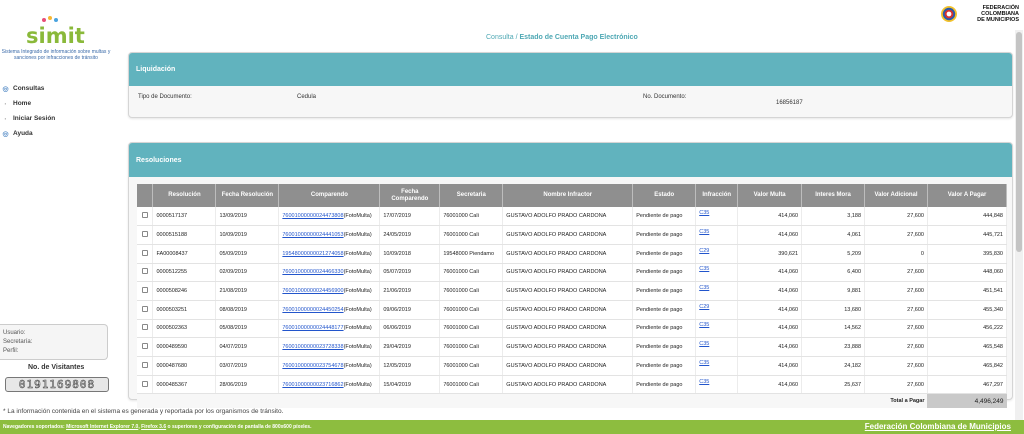 The width and height of the screenshot is (1024, 434). I want to click on col-nombre-infractor: Nombre Infractor, so click(568, 195).